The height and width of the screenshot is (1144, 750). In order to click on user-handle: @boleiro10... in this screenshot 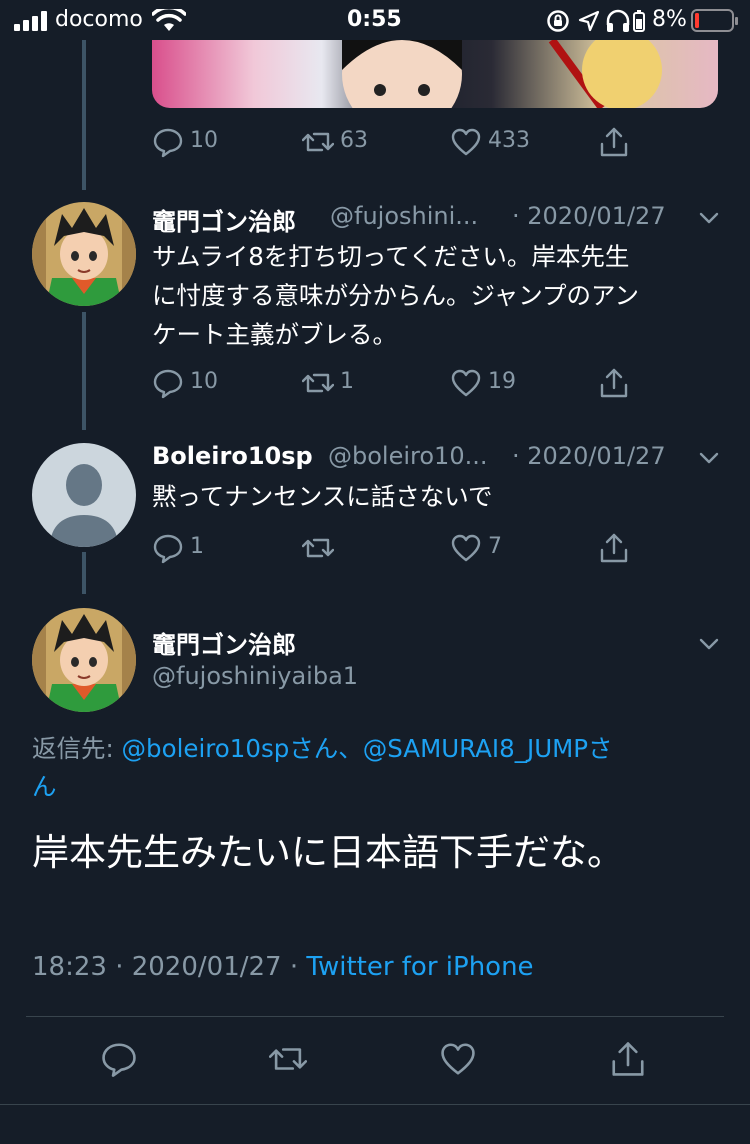, I will do `click(407, 456)`.